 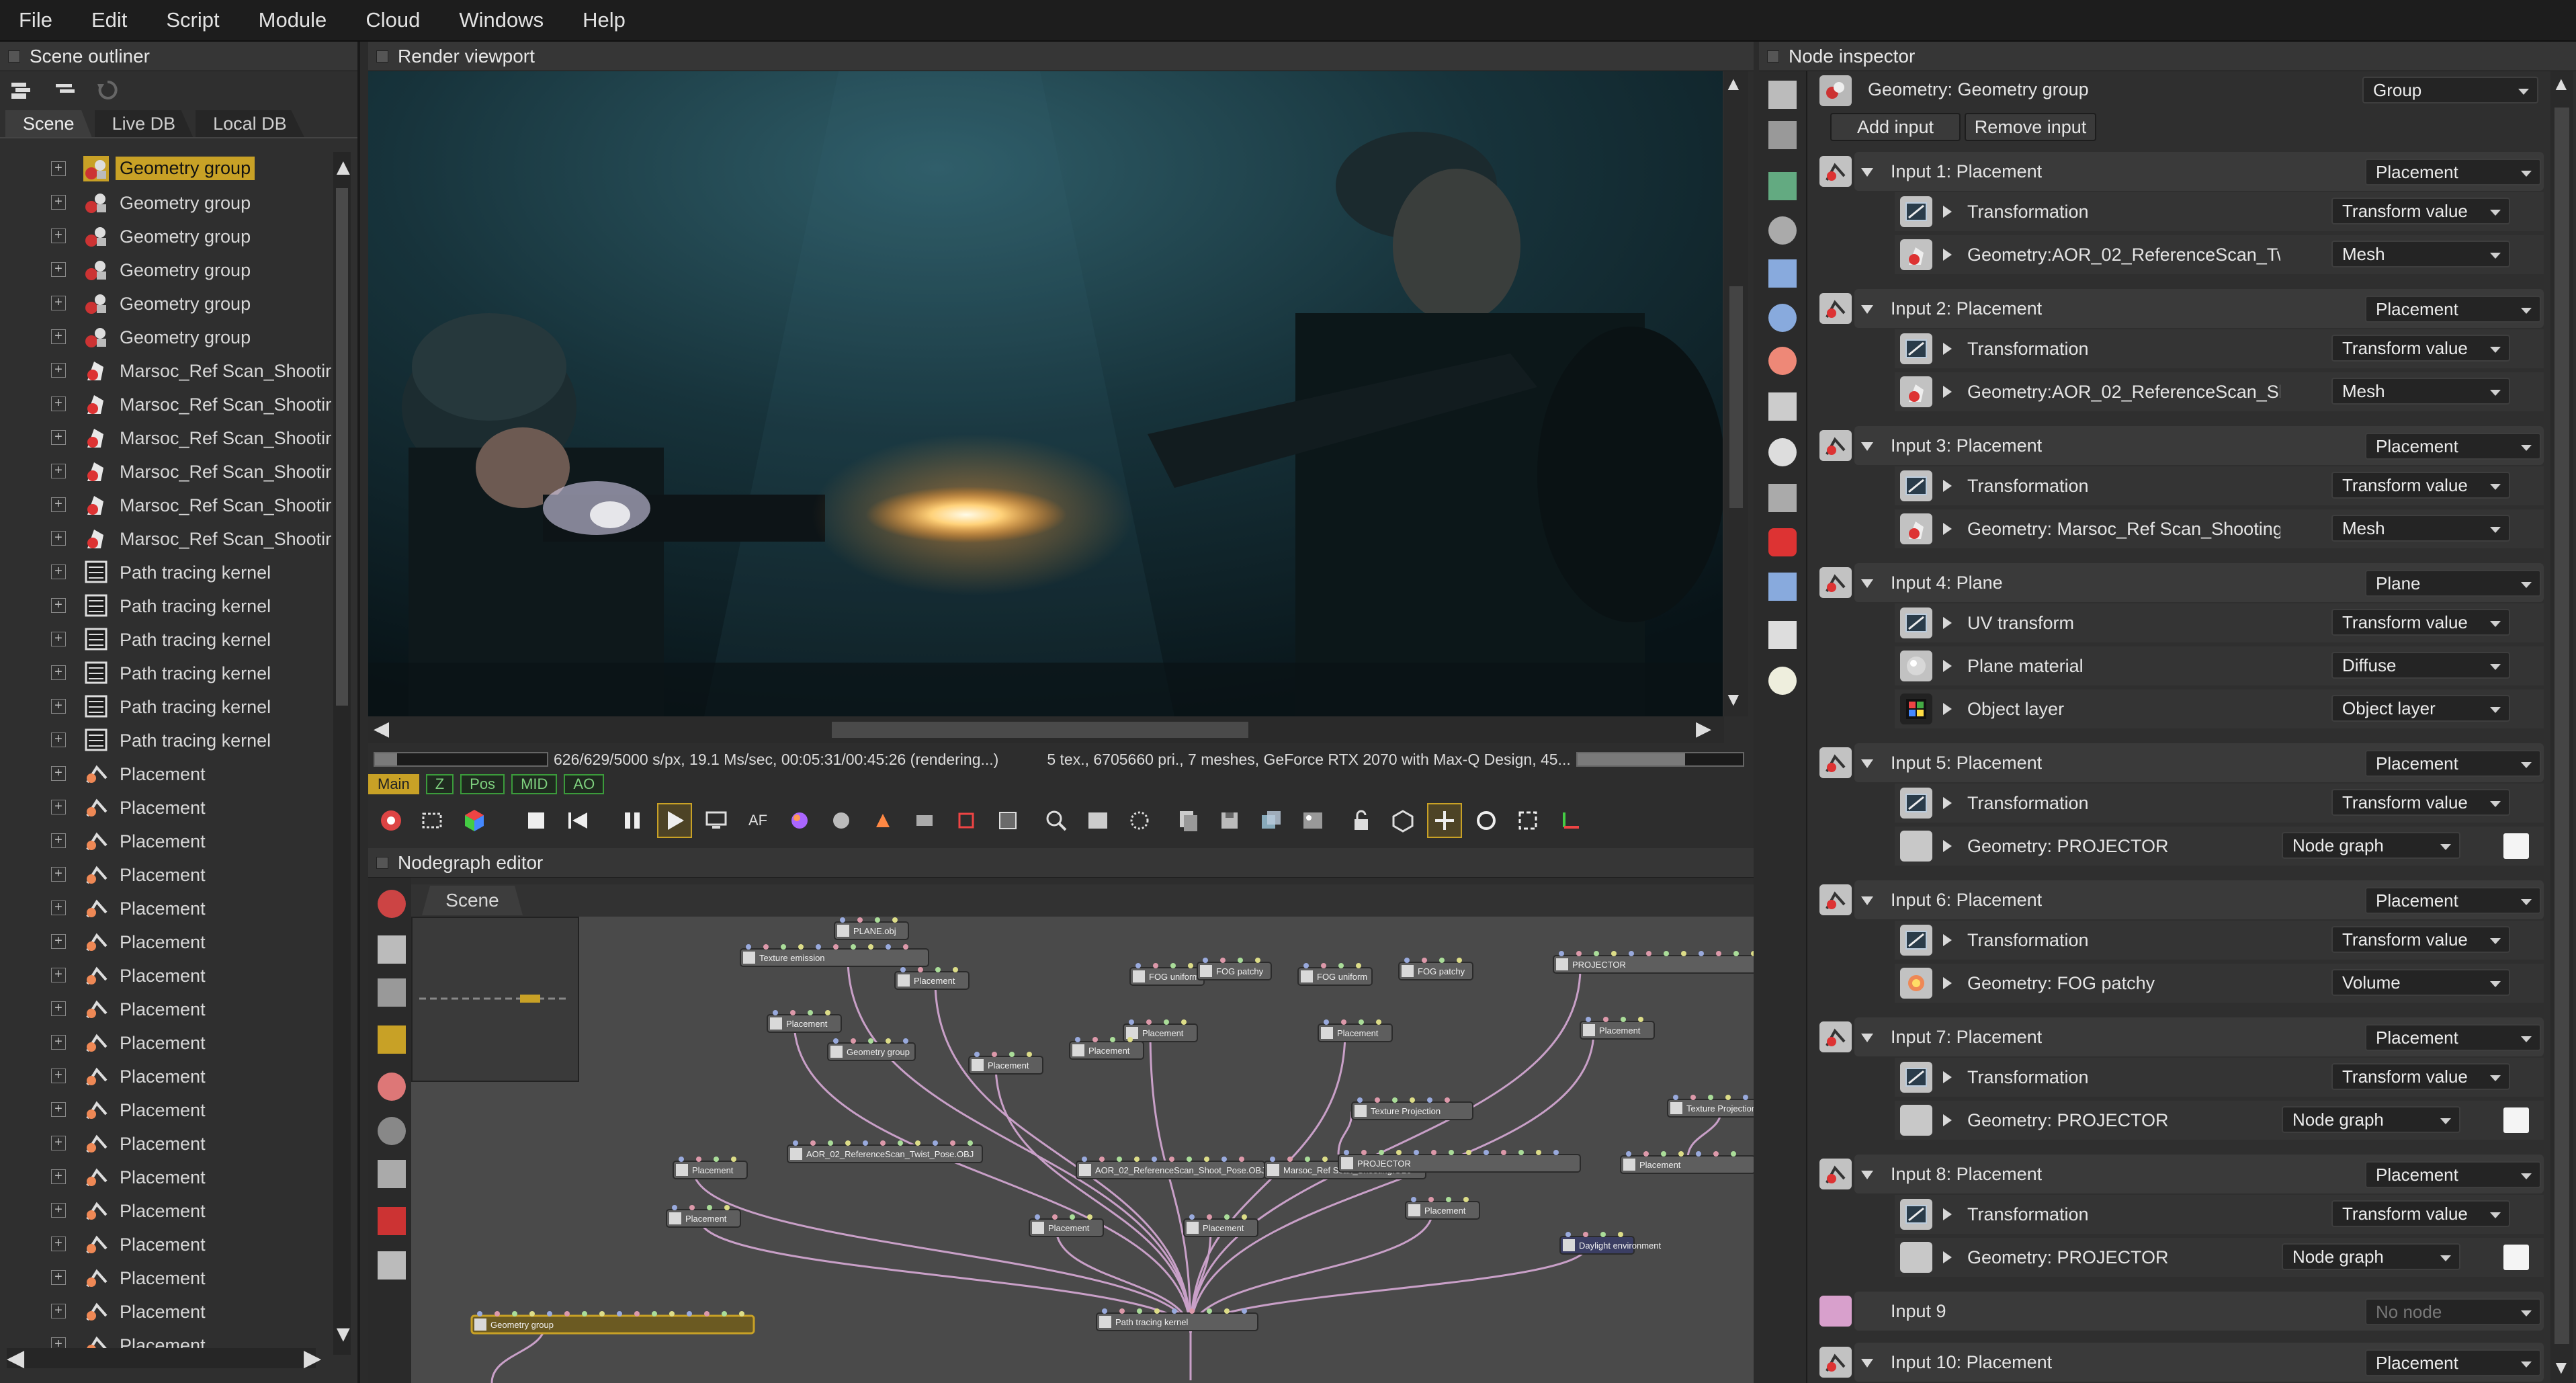 I want to click on outliner-item: + Path tracing kernel, so click(x=168, y=572).